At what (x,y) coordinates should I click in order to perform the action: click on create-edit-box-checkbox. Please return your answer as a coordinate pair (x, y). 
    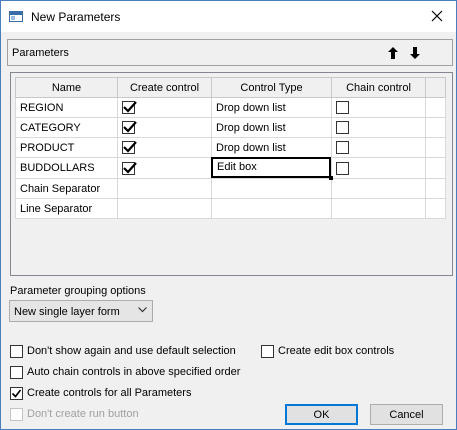
    Looking at the image, I should click on (267, 351).